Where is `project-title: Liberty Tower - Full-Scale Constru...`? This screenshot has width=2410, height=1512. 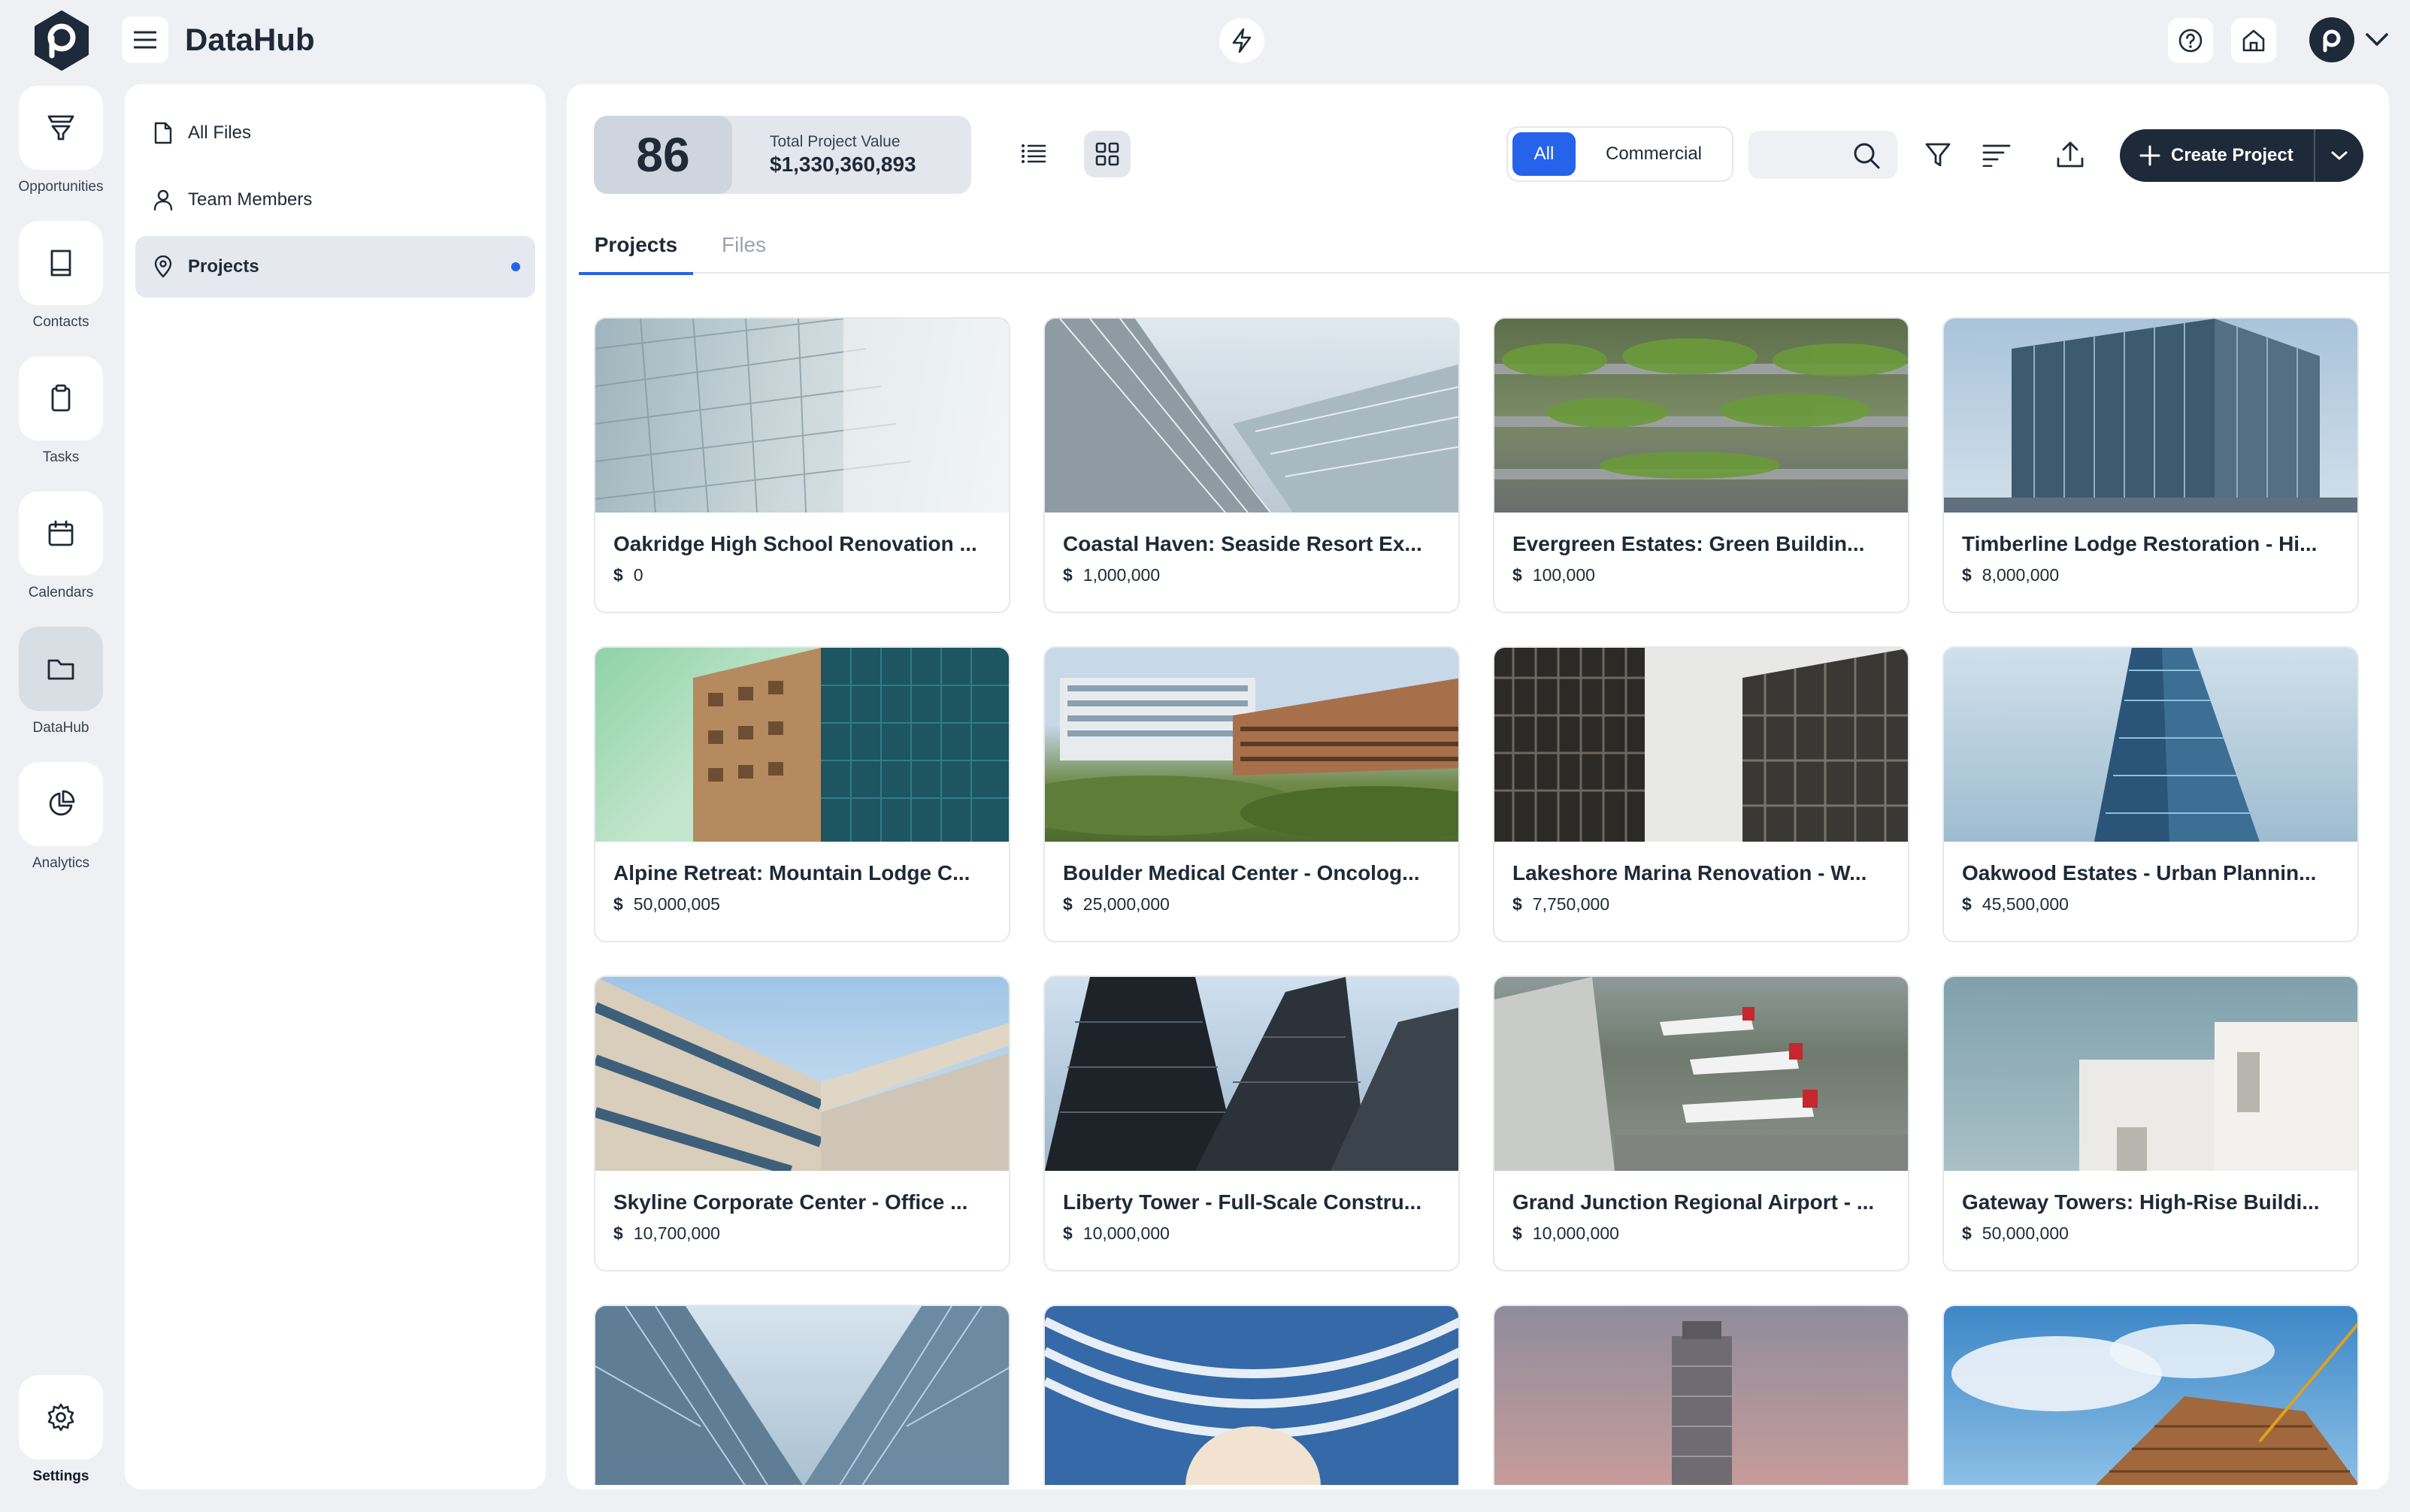 project-title: Liberty Tower - Full-Scale Constru... is located at coordinates (1242, 1202).